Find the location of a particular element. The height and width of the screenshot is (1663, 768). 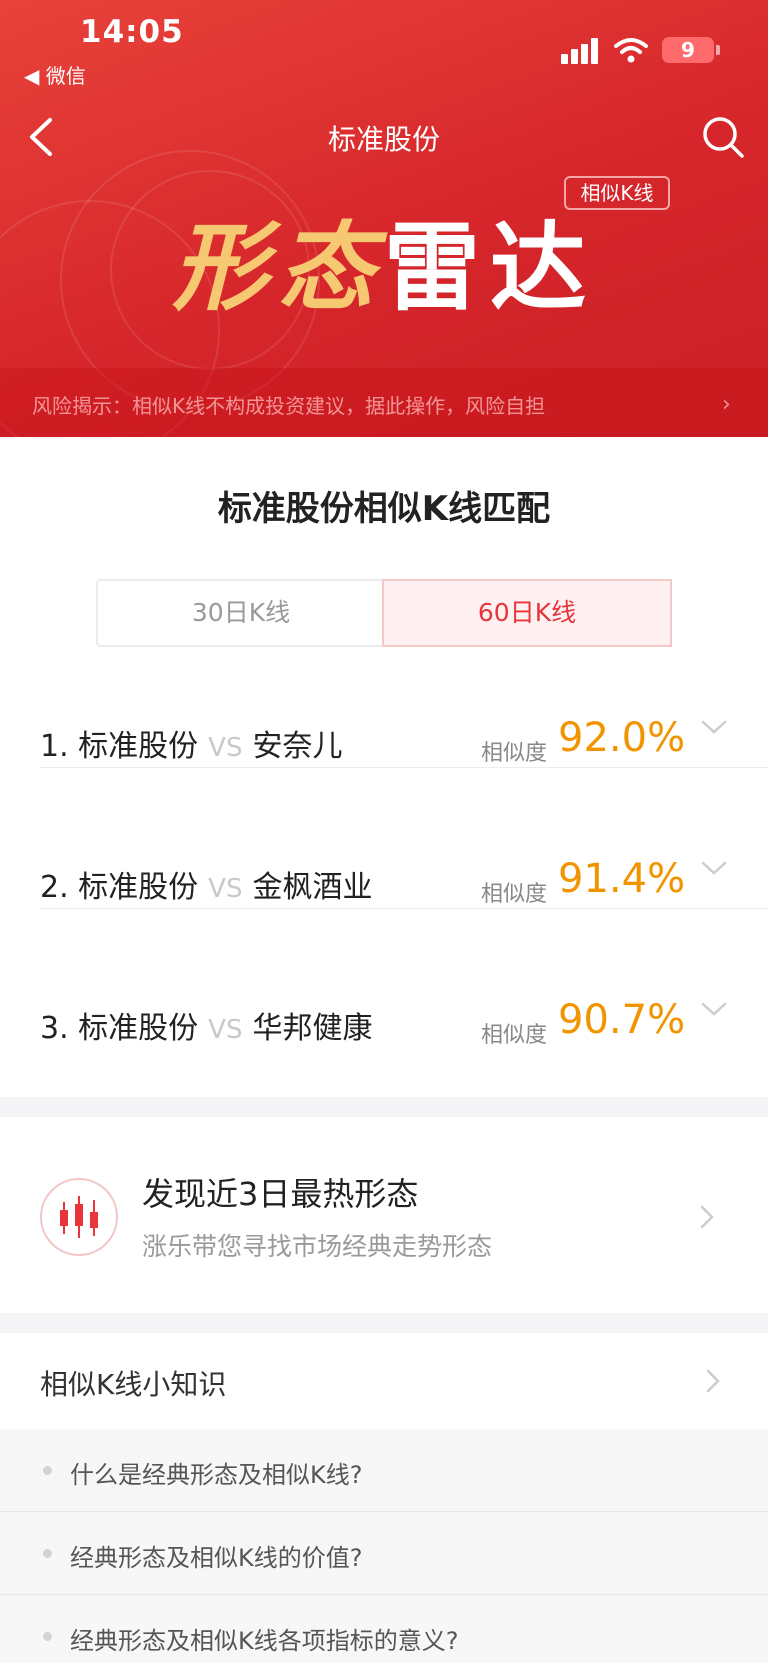

knowledge-item: 经典形态及相似K线各项指标的意义? is located at coordinates (384, 1629).